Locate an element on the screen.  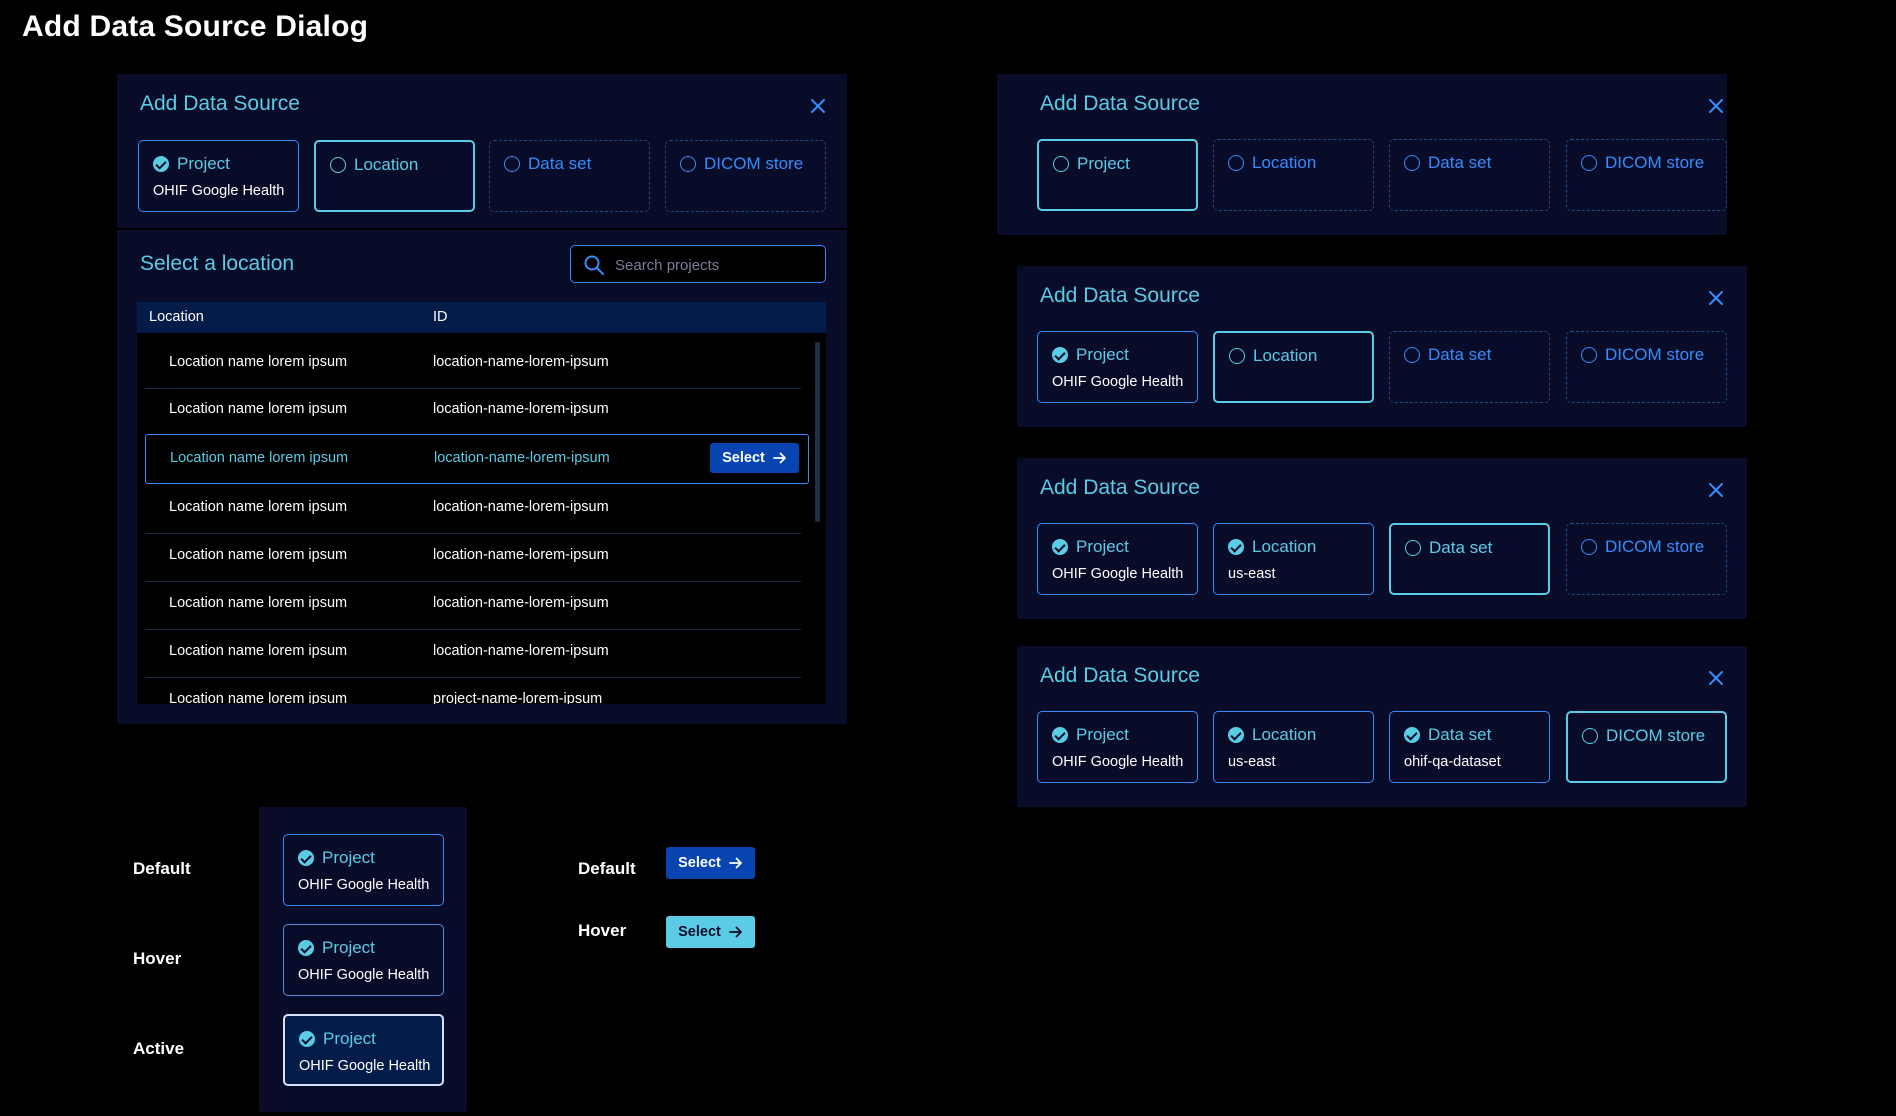
step-project-hover: Project OHIF Google Health is located at coordinates (363, 960).